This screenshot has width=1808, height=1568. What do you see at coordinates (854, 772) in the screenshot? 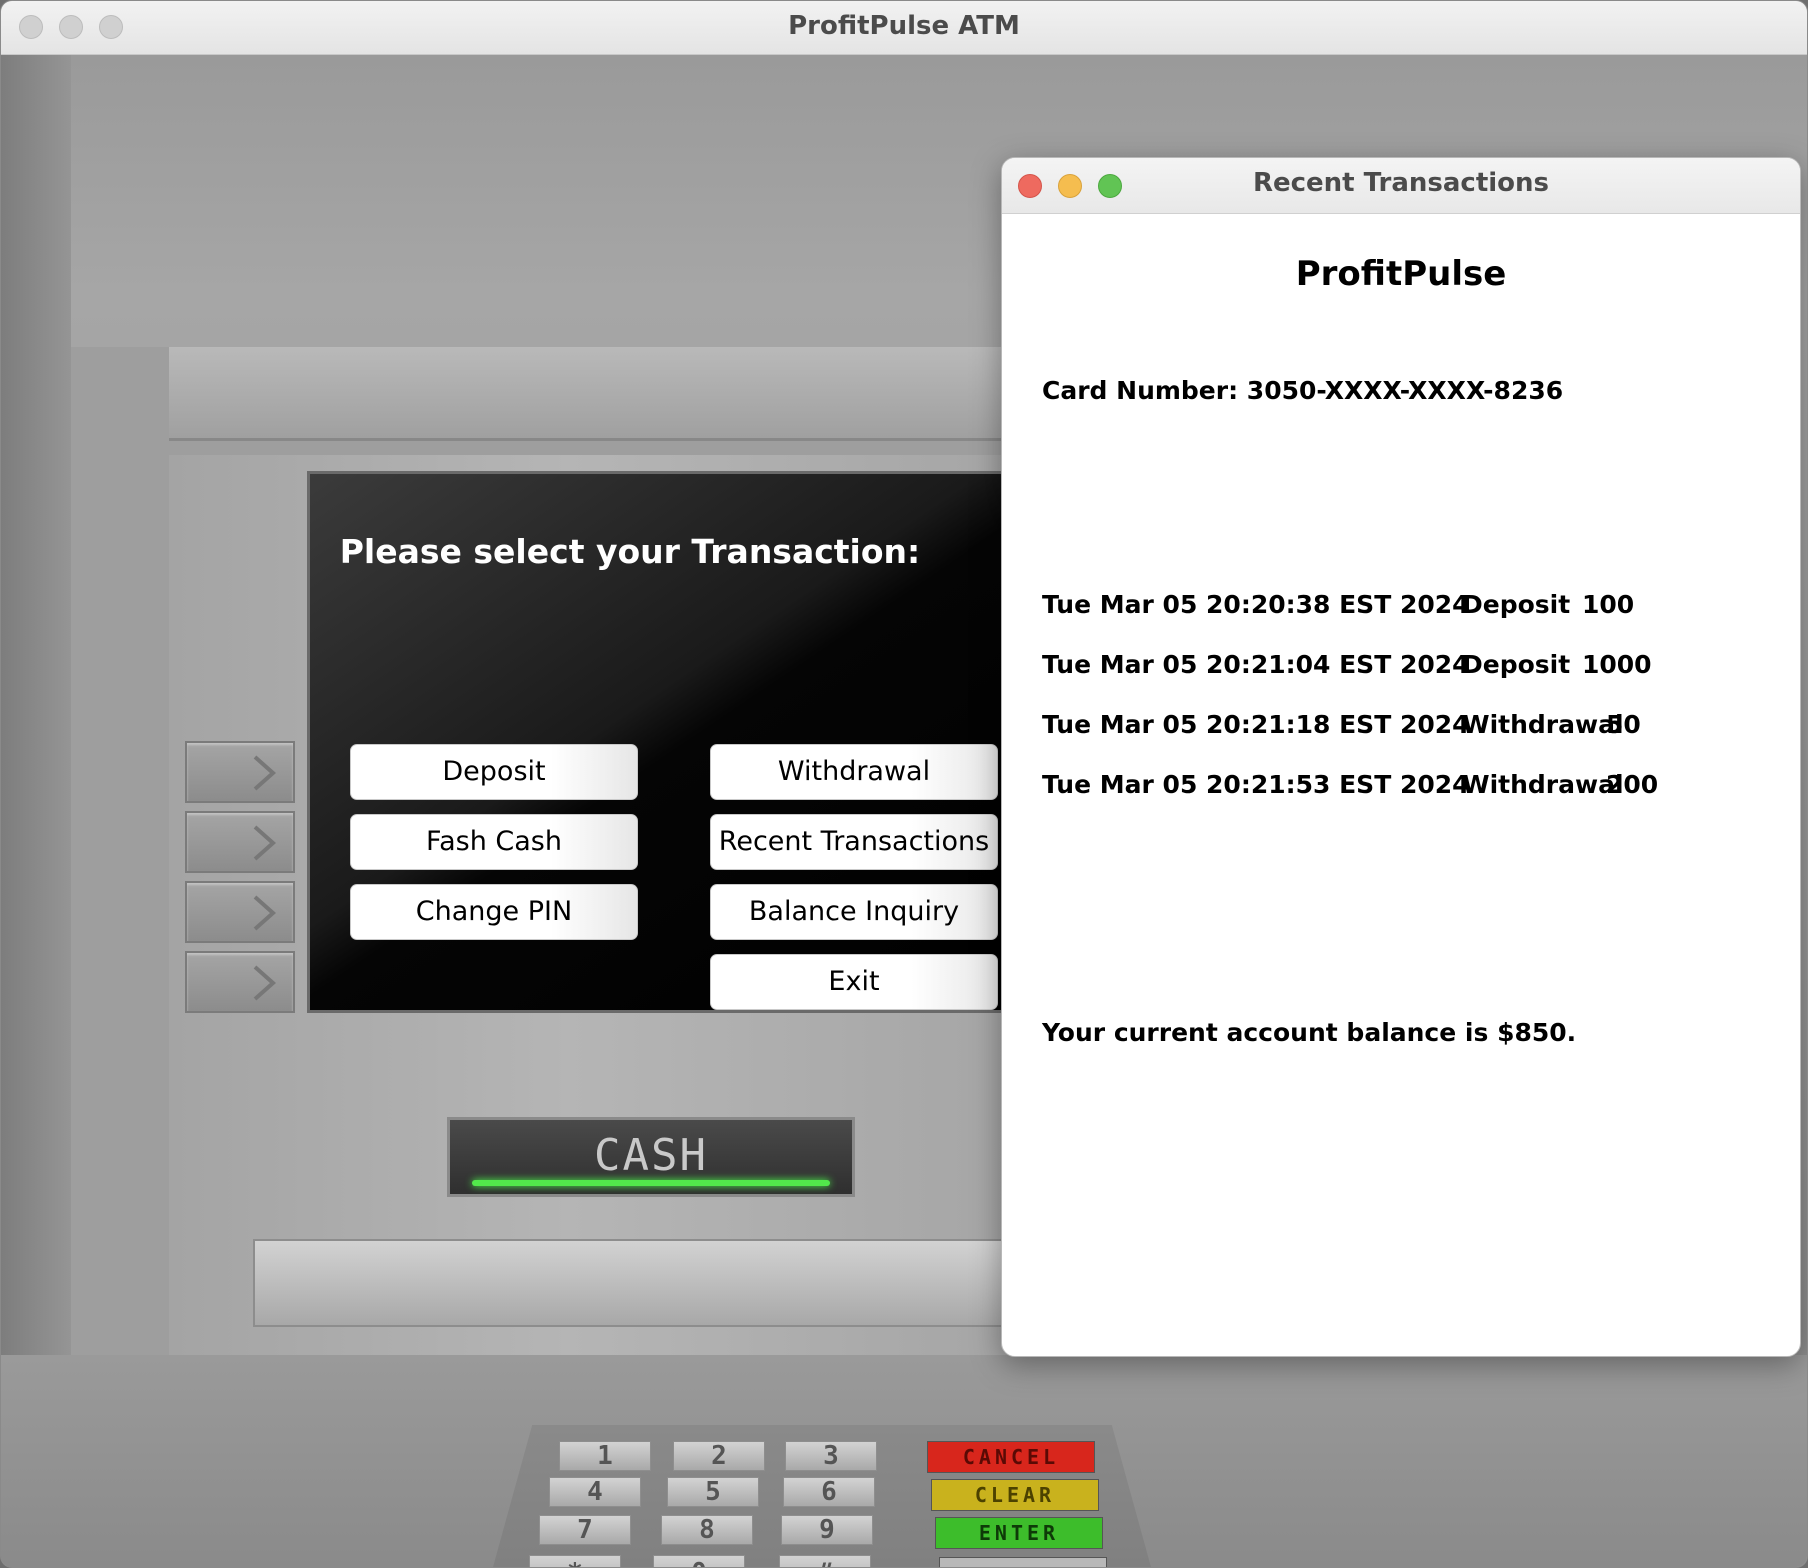
I see `withdrawal-button: Withdrawal` at bounding box center [854, 772].